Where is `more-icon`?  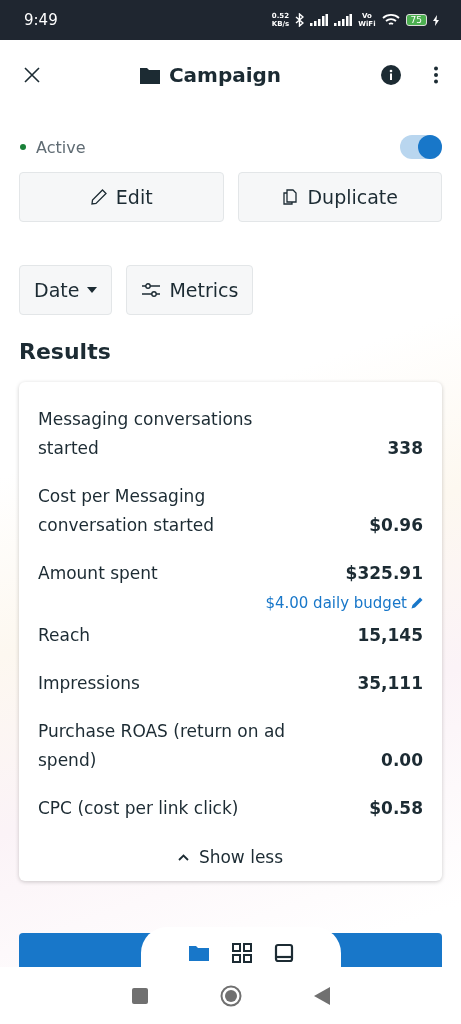 more-icon is located at coordinates (436, 75).